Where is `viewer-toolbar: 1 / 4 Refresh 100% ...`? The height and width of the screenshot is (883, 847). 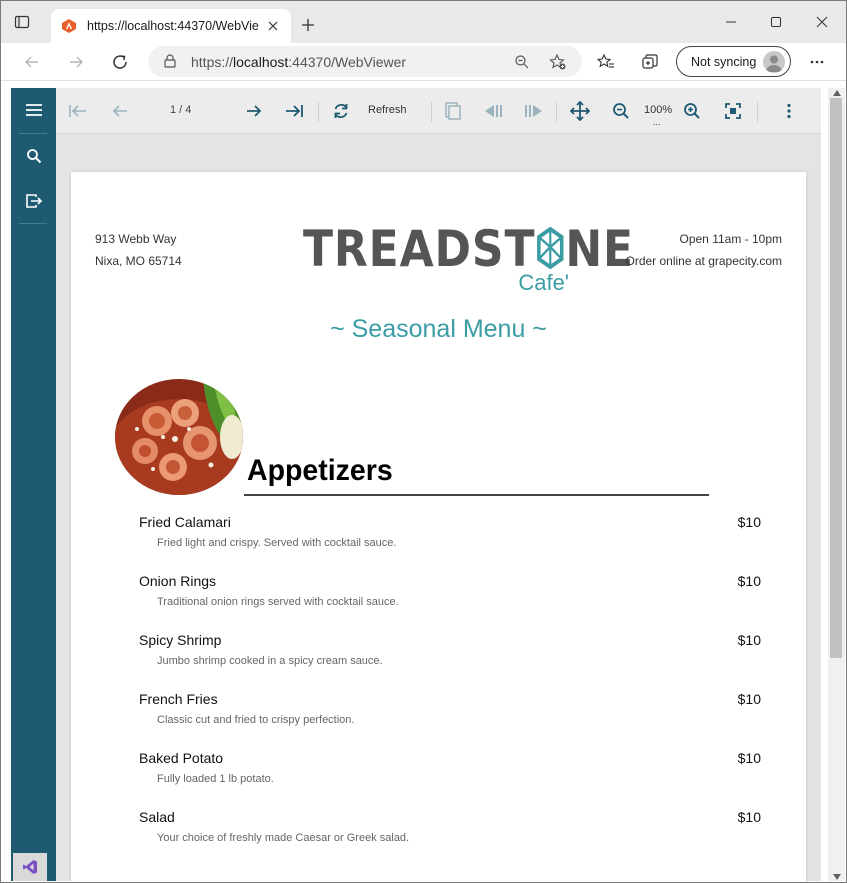
viewer-toolbar: 1 / 4 Refresh 100% ... is located at coordinates (438, 111).